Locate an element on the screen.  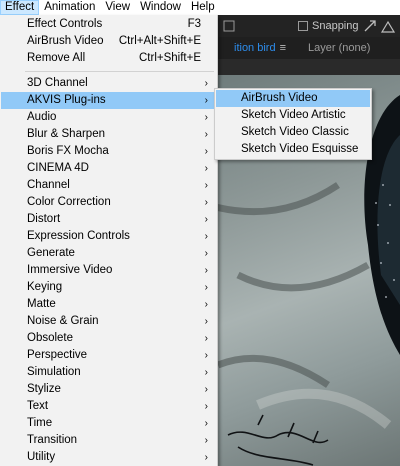
tool-icon is located at coordinates (229, 26).